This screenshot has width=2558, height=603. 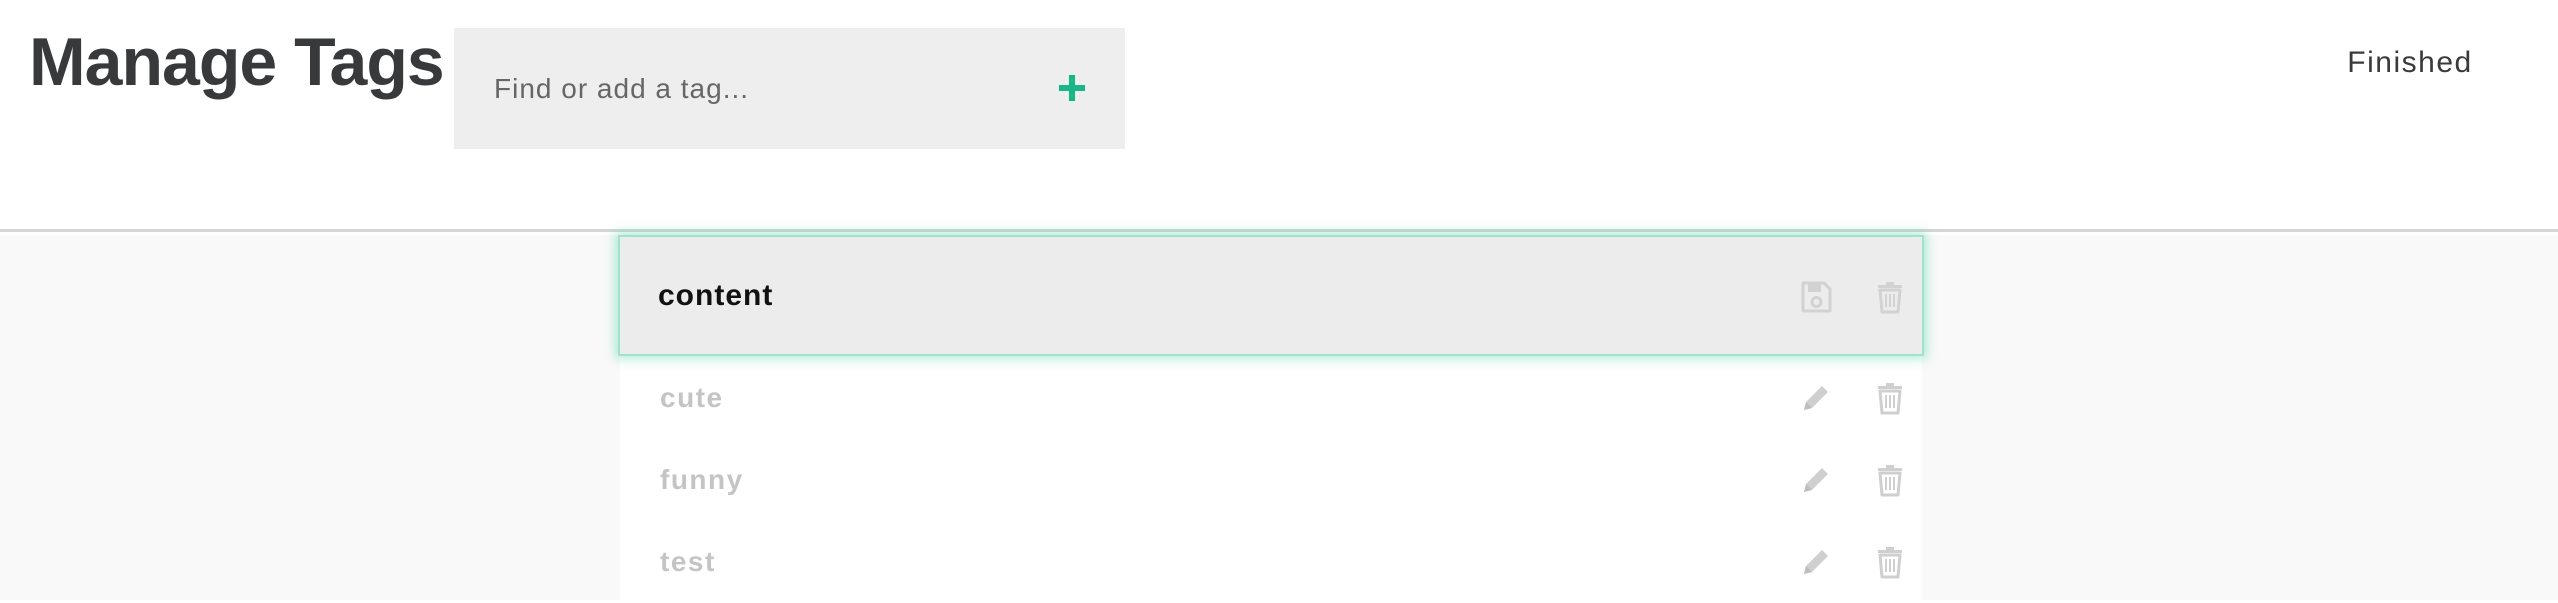 What do you see at coordinates (688, 561) in the screenshot?
I see `tag-label: test` at bounding box center [688, 561].